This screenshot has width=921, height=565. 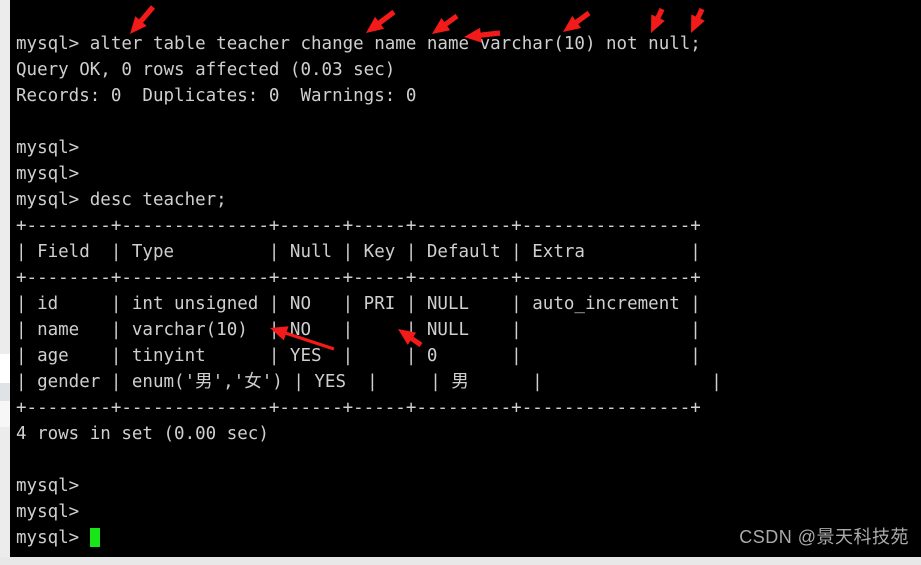 What do you see at coordinates (5, 392) in the screenshot?
I see `background-page-band` at bounding box center [5, 392].